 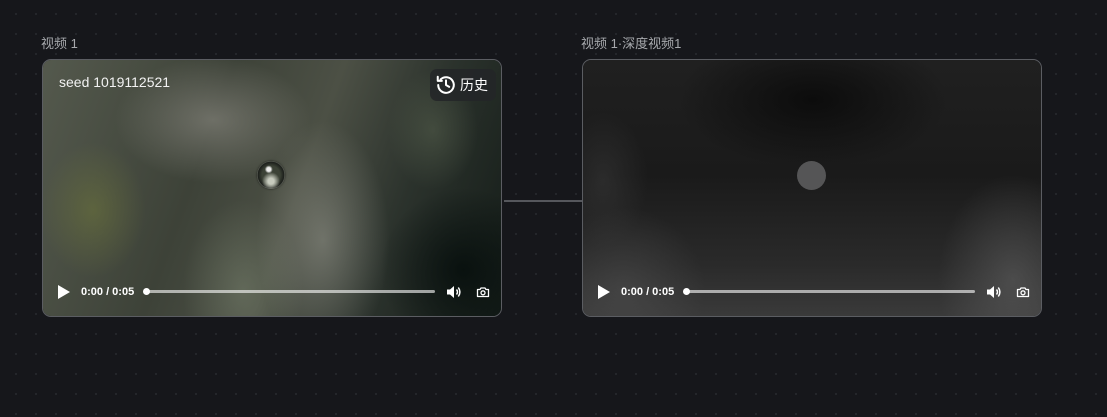 I want to click on water-droplet-image, so click(x=271, y=175).